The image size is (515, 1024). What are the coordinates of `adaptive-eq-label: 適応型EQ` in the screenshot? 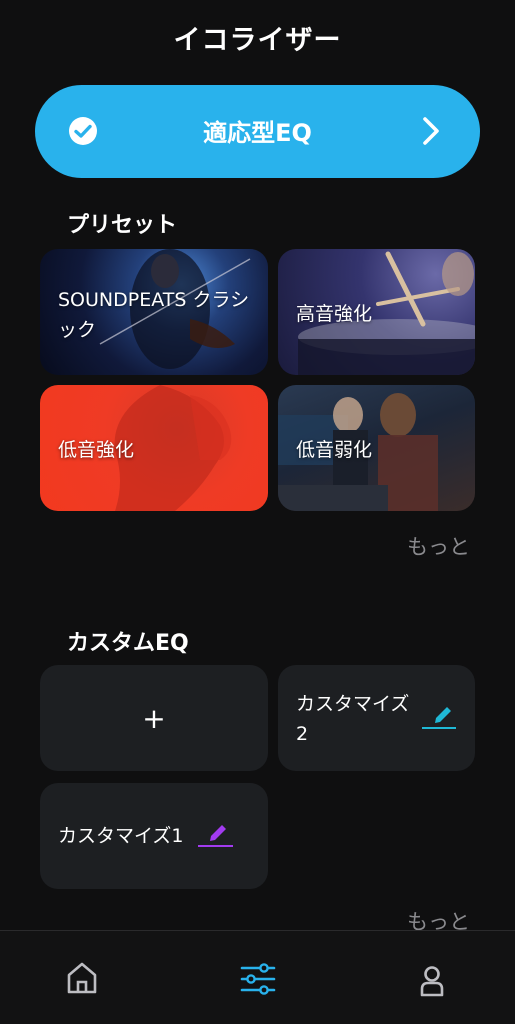 It's located at (257, 133).